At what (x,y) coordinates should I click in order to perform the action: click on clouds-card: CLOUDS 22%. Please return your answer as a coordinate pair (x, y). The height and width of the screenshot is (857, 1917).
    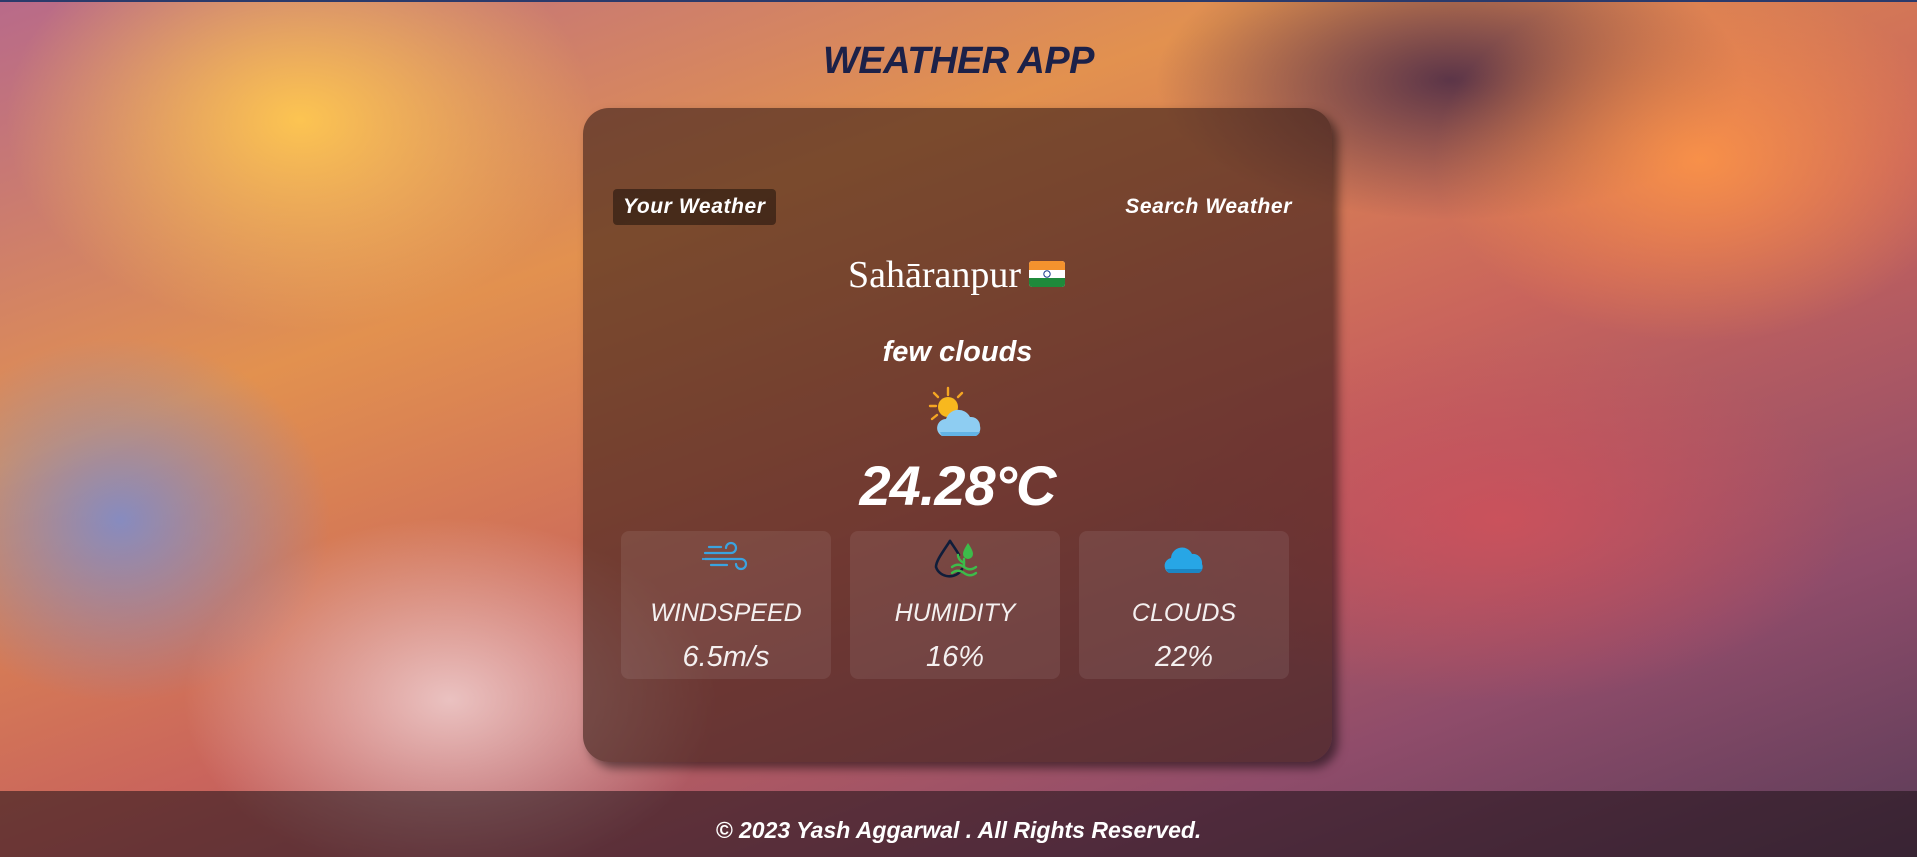
    Looking at the image, I should click on (1184, 605).